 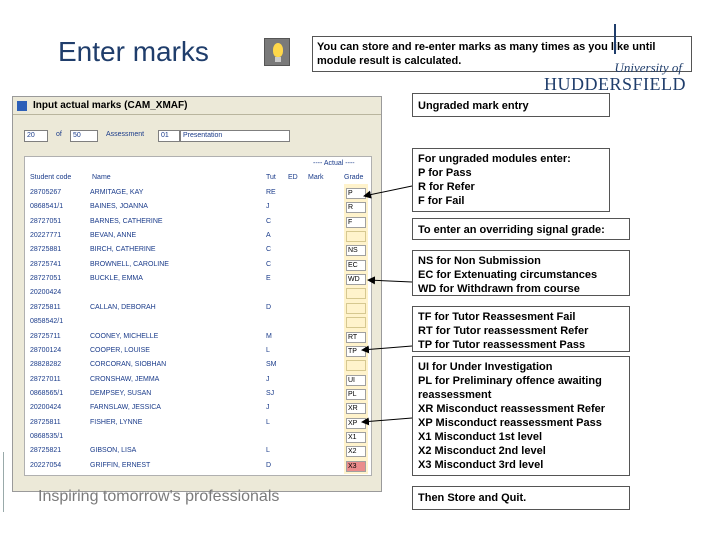 What do you see at coordinates (356, 280) in the screenshot?
I see `grade-input: WD` at bounding box center [356, 280].